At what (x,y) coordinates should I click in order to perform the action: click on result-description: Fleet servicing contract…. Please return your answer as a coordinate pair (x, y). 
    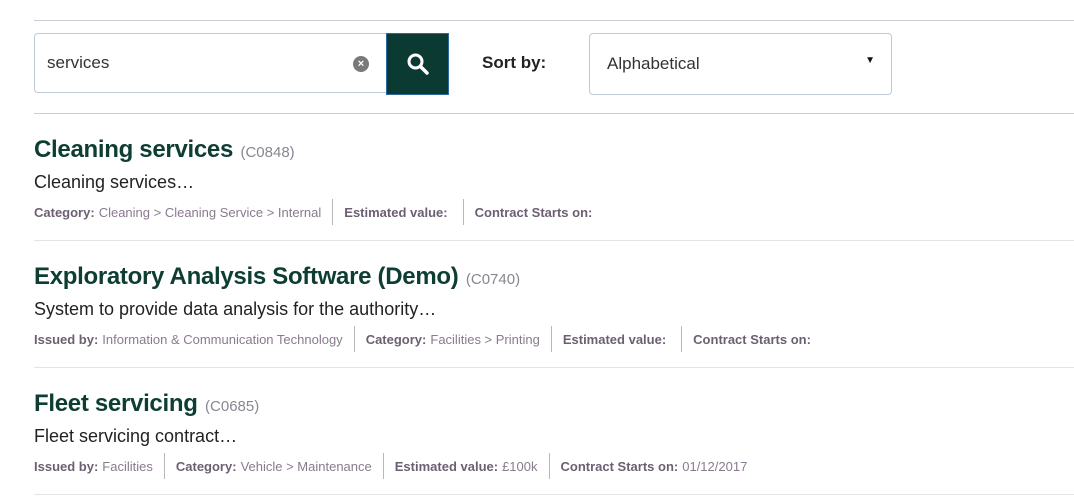
    Looking at the image, I should click on (136, 436).